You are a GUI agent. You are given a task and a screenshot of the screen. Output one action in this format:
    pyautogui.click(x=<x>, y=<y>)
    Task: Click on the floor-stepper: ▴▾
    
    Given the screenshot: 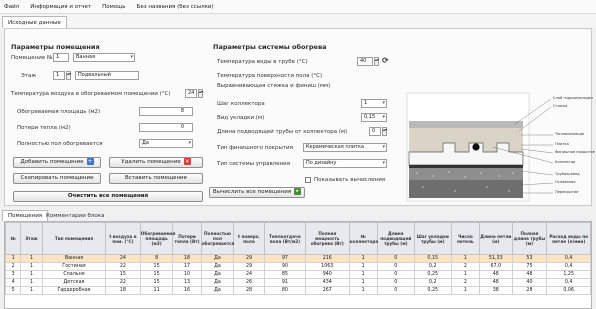 What is the action you would take?
    pyautogui.click(x=68, y=75)
    